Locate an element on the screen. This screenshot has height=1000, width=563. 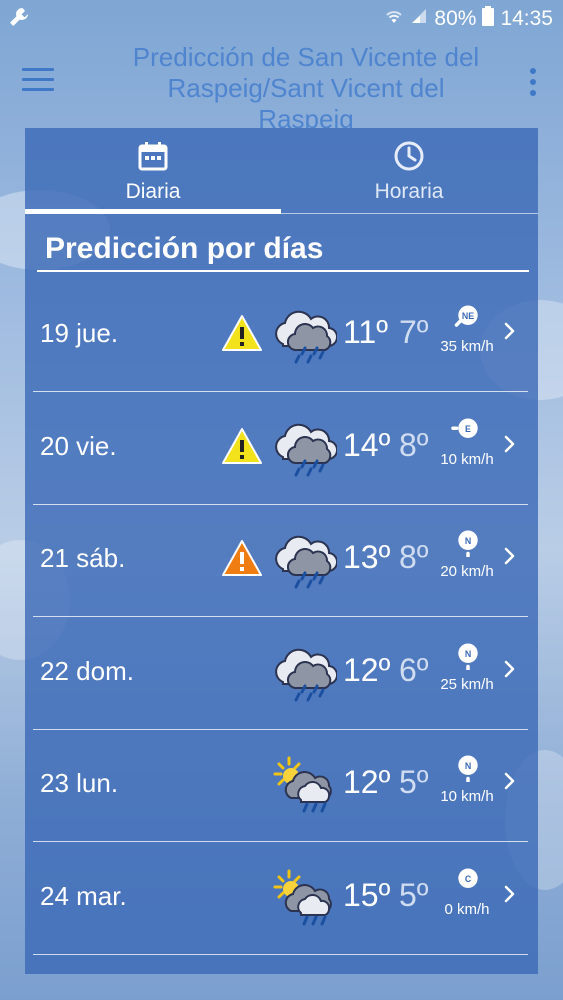
day-row: 19 jue. 11º 7º NE 35 km/h is located at coordinates (281, 336).